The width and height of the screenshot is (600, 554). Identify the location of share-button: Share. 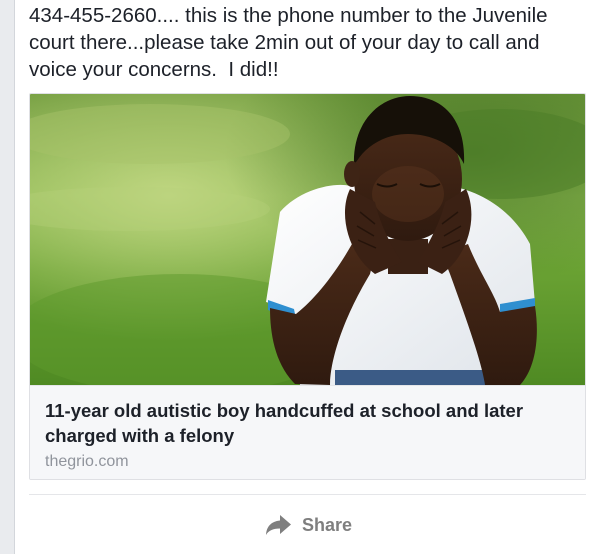
(308, 525).